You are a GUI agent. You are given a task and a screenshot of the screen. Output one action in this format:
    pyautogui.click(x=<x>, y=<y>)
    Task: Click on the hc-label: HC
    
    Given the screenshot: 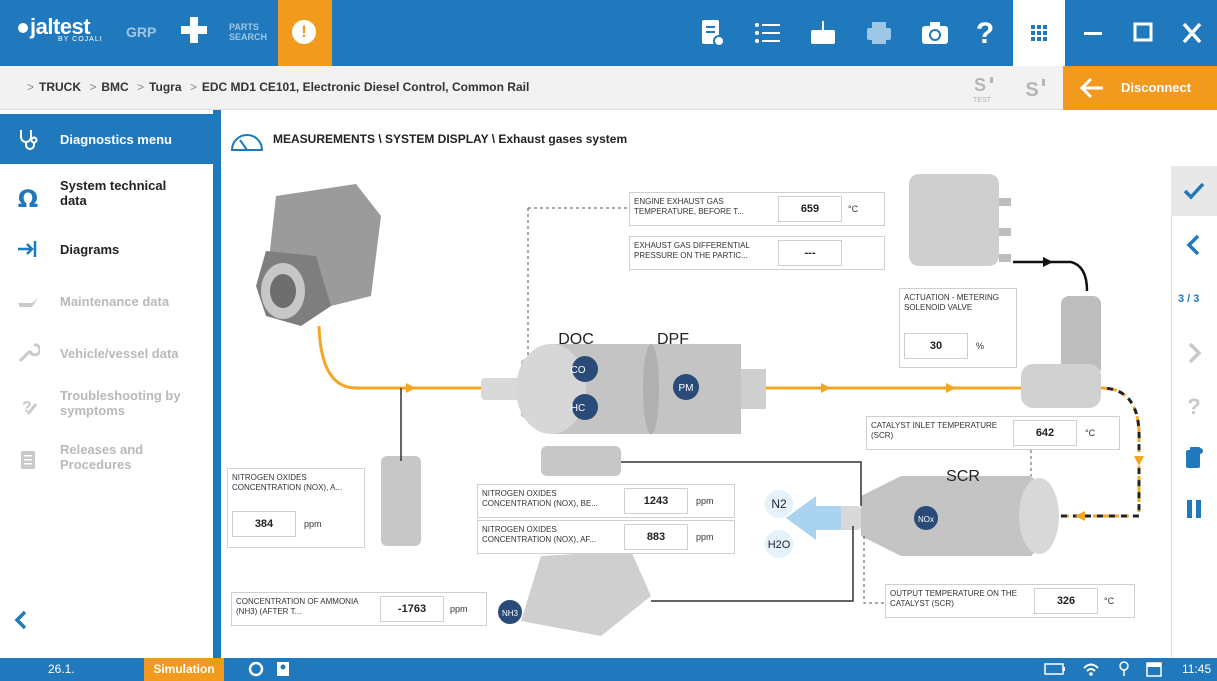 What is the action you would take?
    pyautogui.click(x=578, y=408)
    